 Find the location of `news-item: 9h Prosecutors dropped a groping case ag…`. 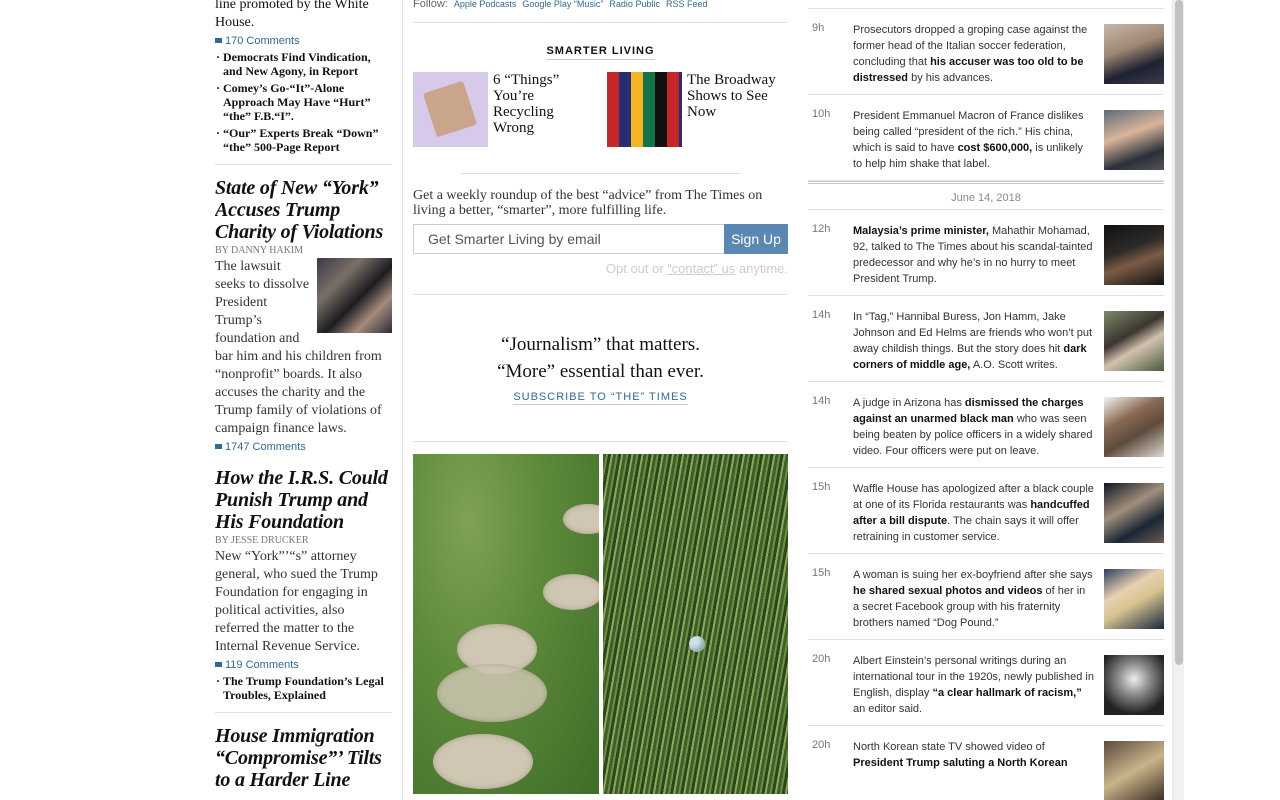

news-item: 9h Prosecutors dropped a groping case ag… is located at coordinates (986, 52).